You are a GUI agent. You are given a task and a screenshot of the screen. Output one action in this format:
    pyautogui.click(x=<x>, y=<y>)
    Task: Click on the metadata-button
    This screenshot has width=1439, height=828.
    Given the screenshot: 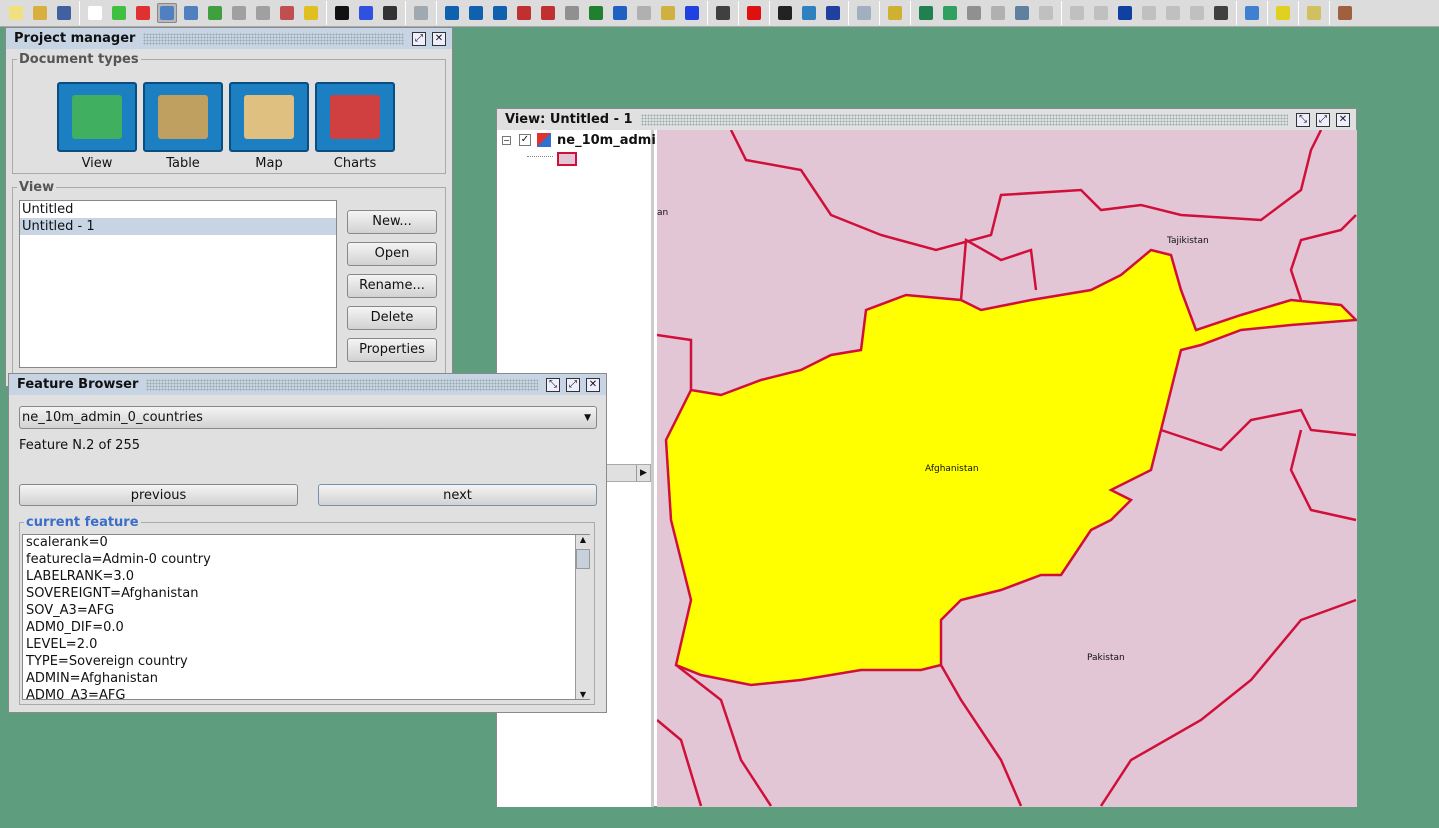 What is the action you would take?
    pyautogui.click(x=1125, y=13)
    